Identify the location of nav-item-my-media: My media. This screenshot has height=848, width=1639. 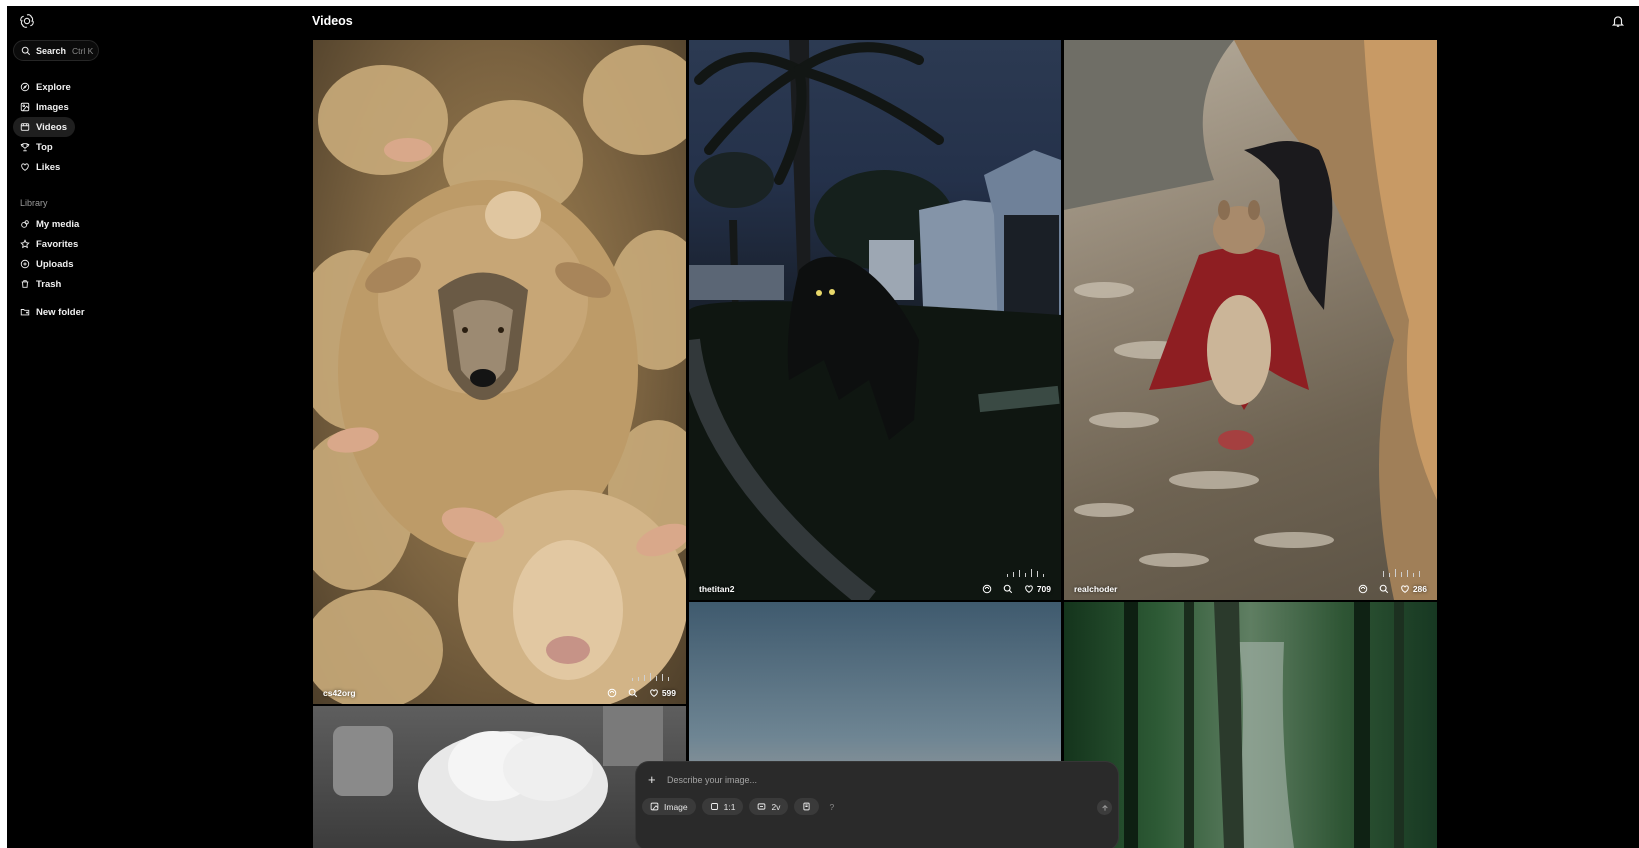
(50, 224).